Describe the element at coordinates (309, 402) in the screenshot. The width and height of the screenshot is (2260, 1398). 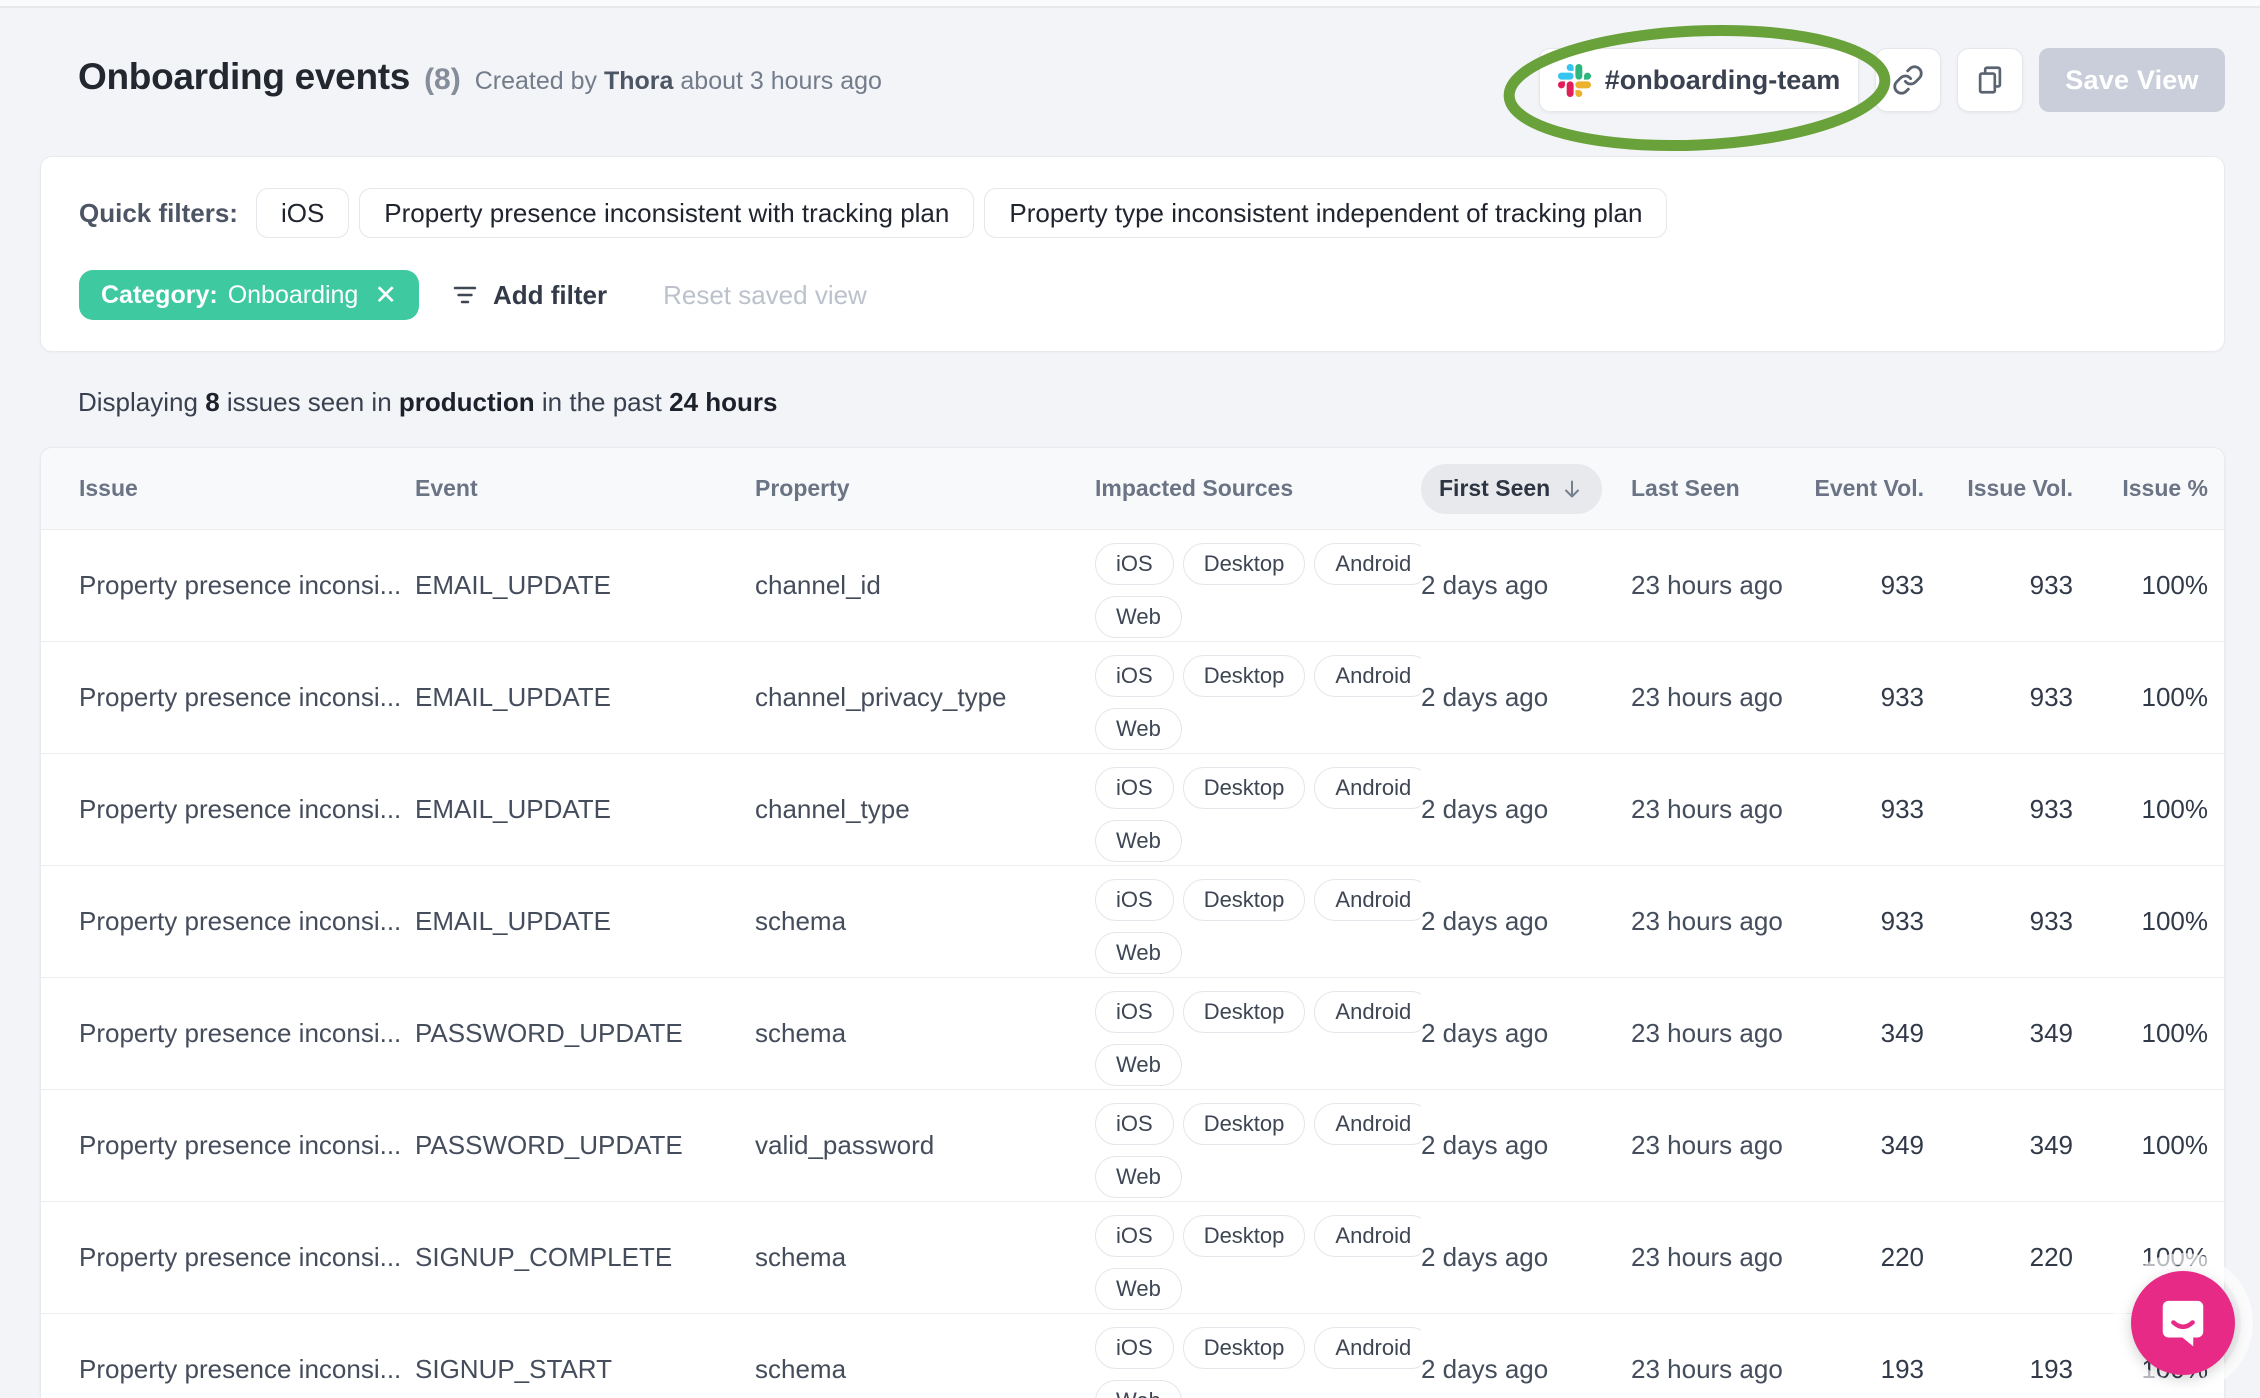
I see `summary-text: issues seen in` at that location.